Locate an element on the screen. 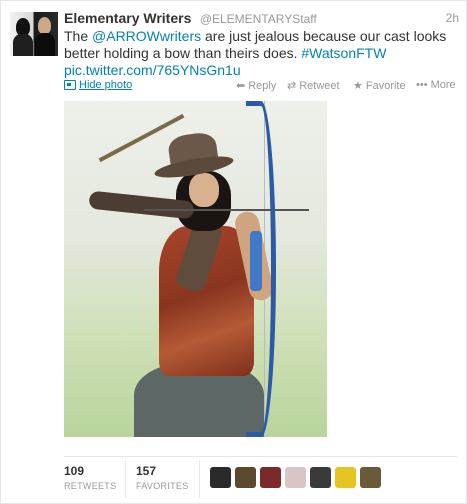 The image size is (467, 504). stats-divider is located at coordinates (260, 456).